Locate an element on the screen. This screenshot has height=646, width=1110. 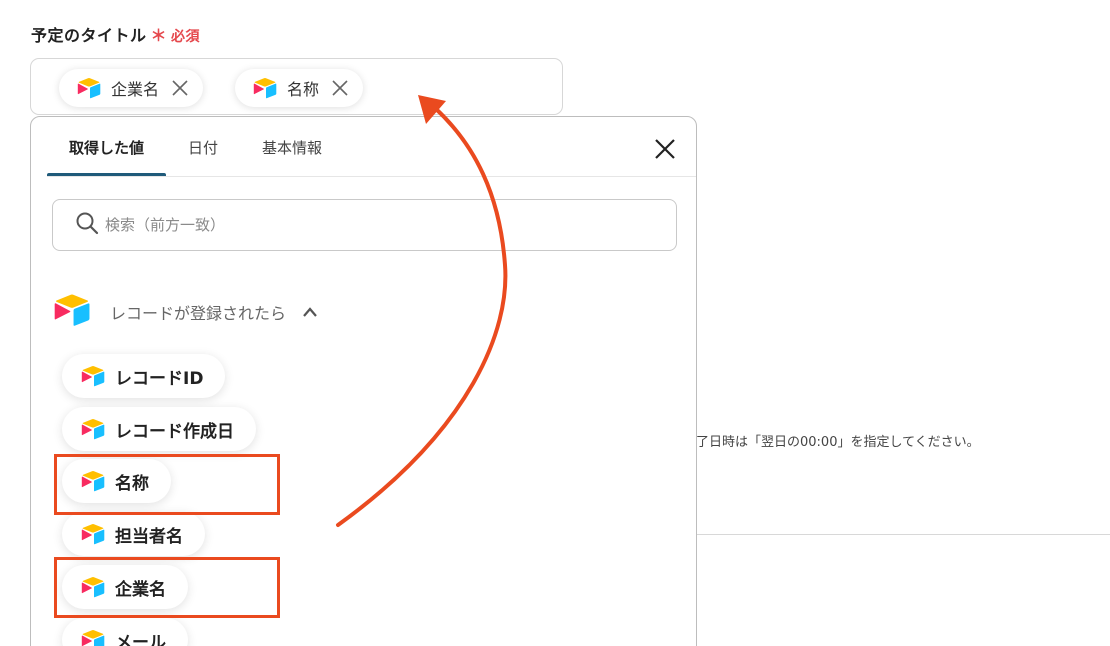
tab-date: 日付 is located at coordinates (203, 147).